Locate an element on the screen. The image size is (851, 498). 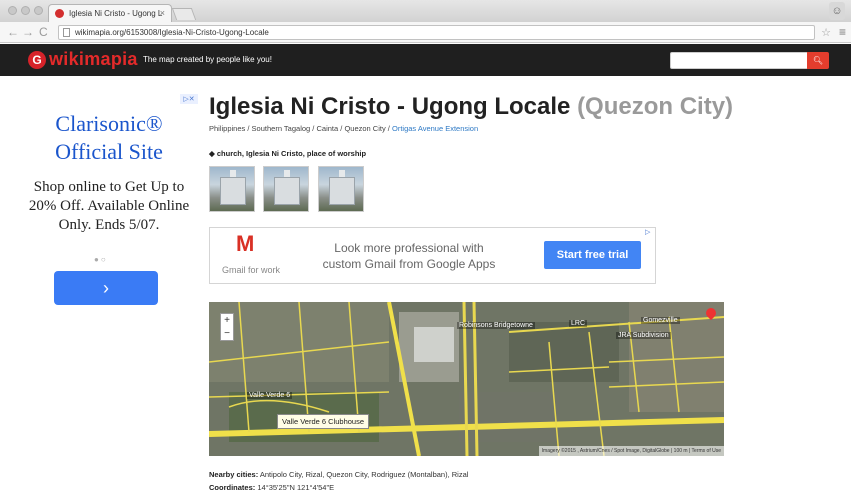
breadcrumb-item: Cainta is located at coordinates (327, 128).